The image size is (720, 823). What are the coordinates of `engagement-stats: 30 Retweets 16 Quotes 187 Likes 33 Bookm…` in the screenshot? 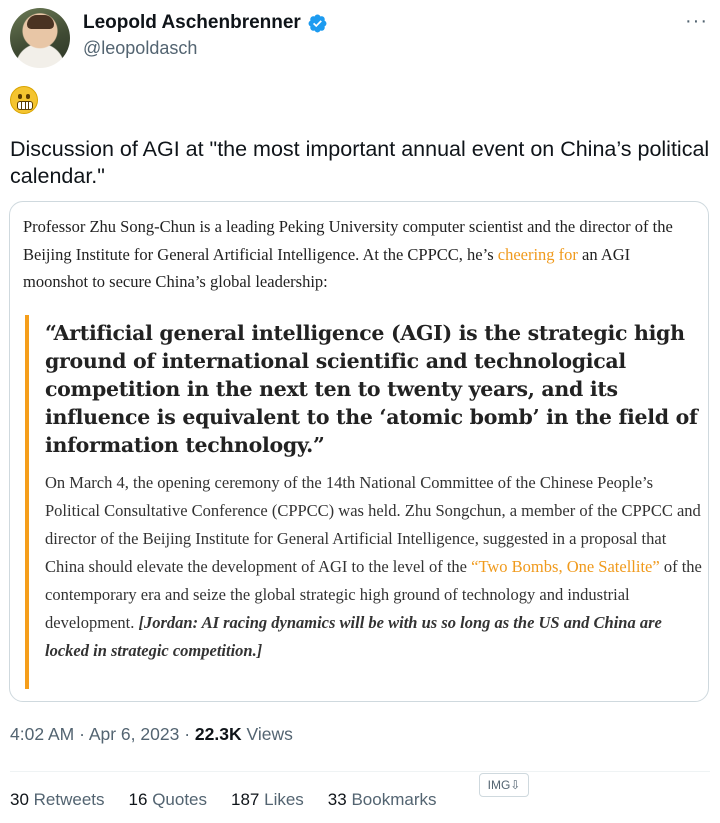 It's located at (223, 800).